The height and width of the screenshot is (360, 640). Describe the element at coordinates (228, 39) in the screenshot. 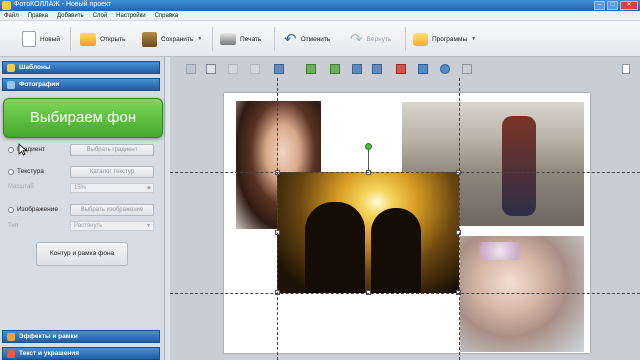

I see `printer-icon` at that location.